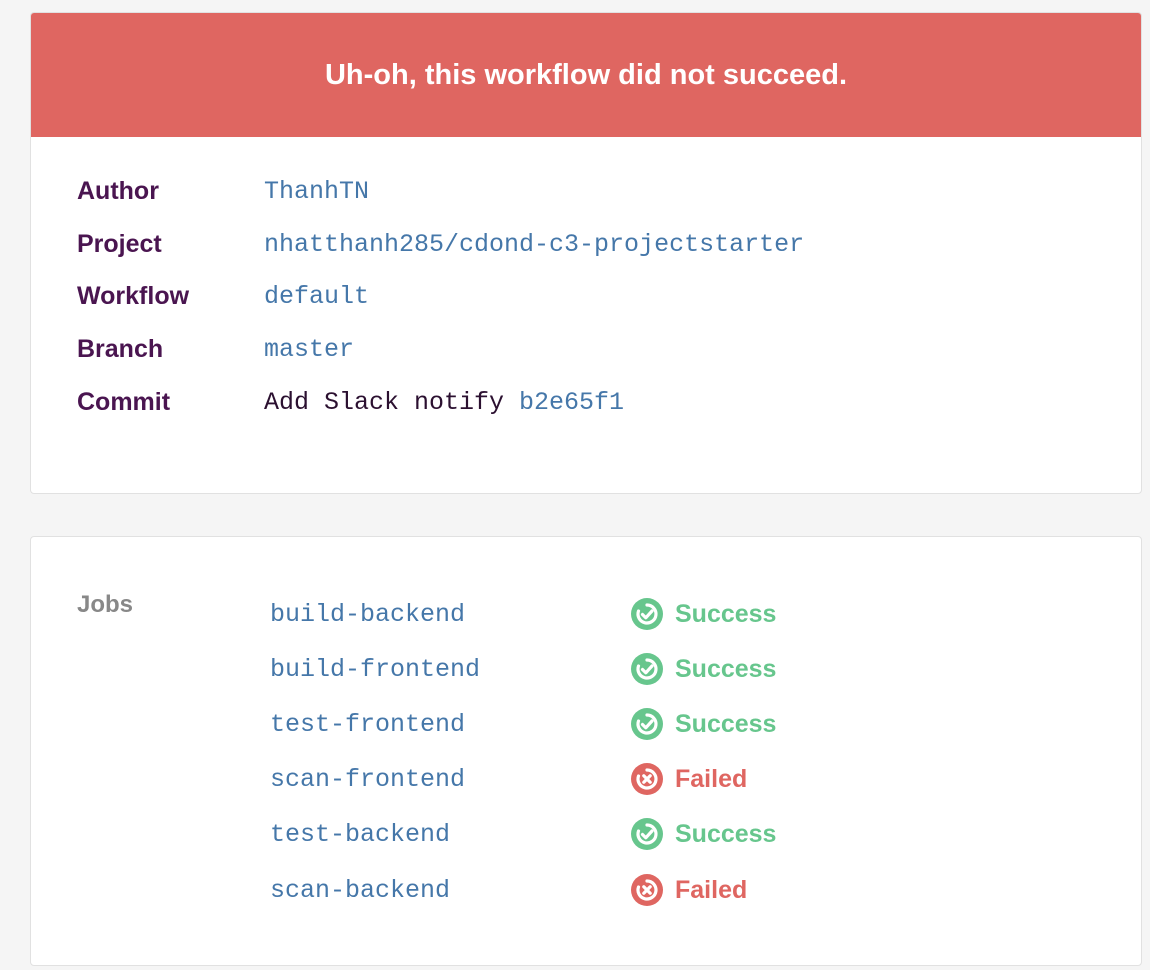  Describe the element at coordinates (450, 890) in the screenshot. I see `job-name-link: scan-backend` at that location.